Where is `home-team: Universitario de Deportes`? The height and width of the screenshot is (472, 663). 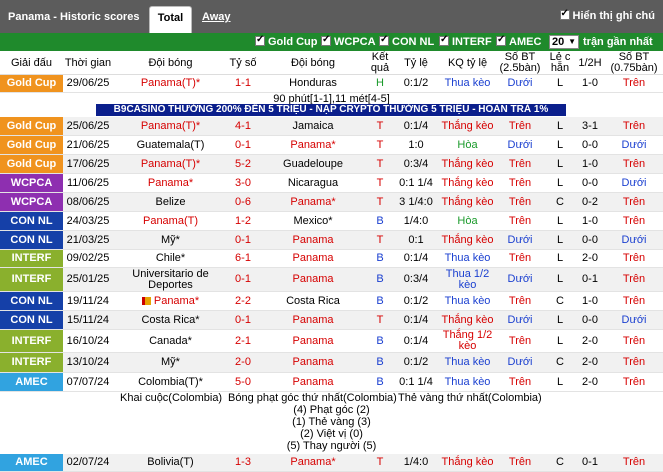 home-team: Universitario de Deportes is located at coordinates (170, 279).